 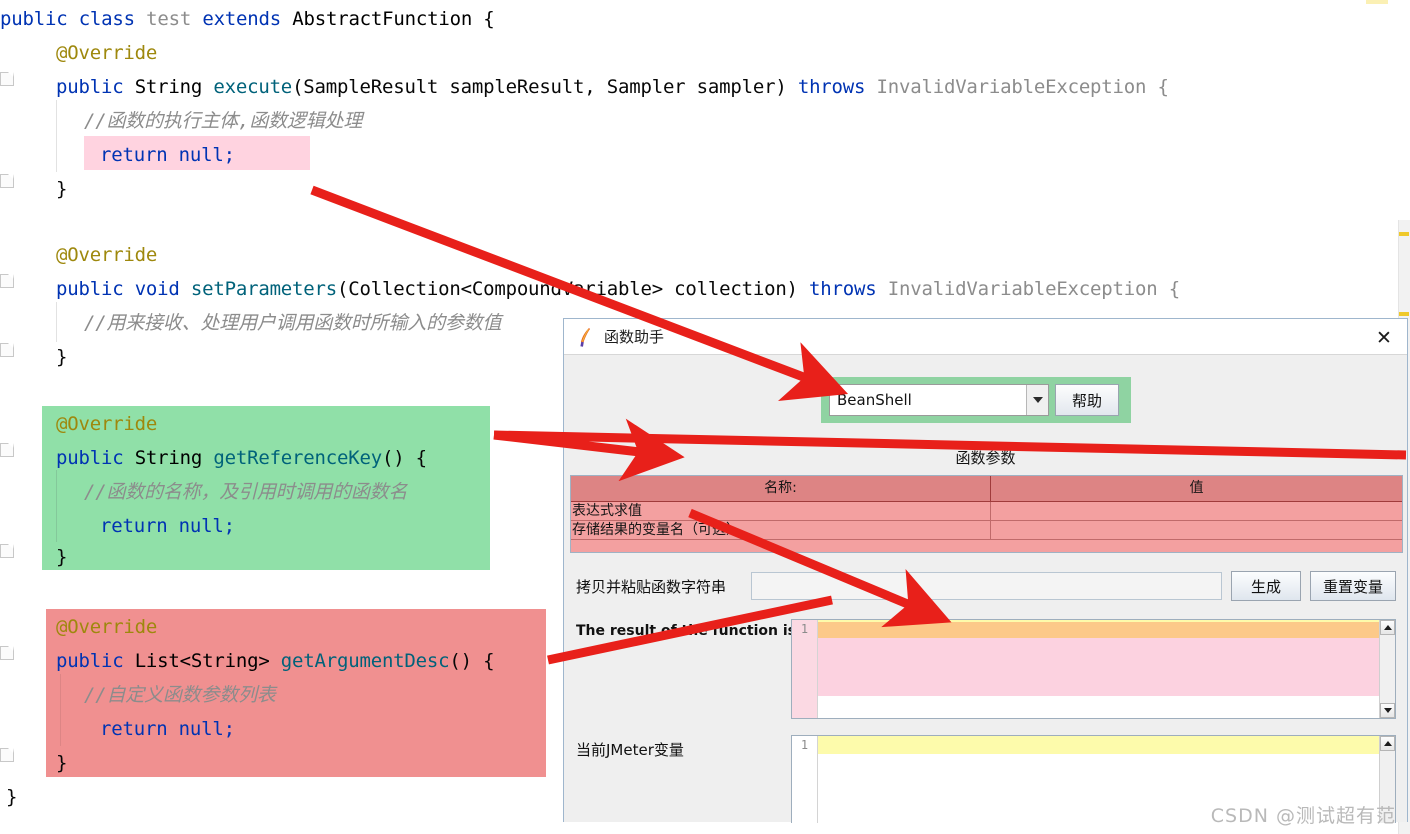 I want to click on table-row: 表达式求值, so click(x=986, y=511).